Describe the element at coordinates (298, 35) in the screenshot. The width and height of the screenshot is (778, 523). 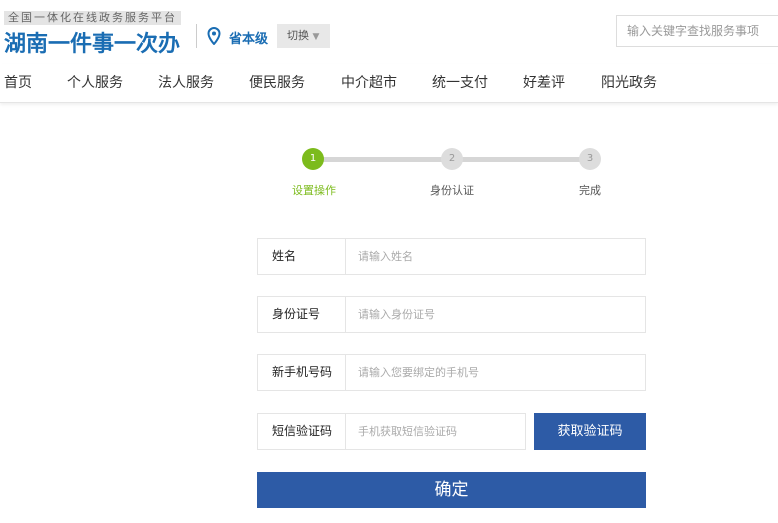
I see `switch-label: 切换` at that location.